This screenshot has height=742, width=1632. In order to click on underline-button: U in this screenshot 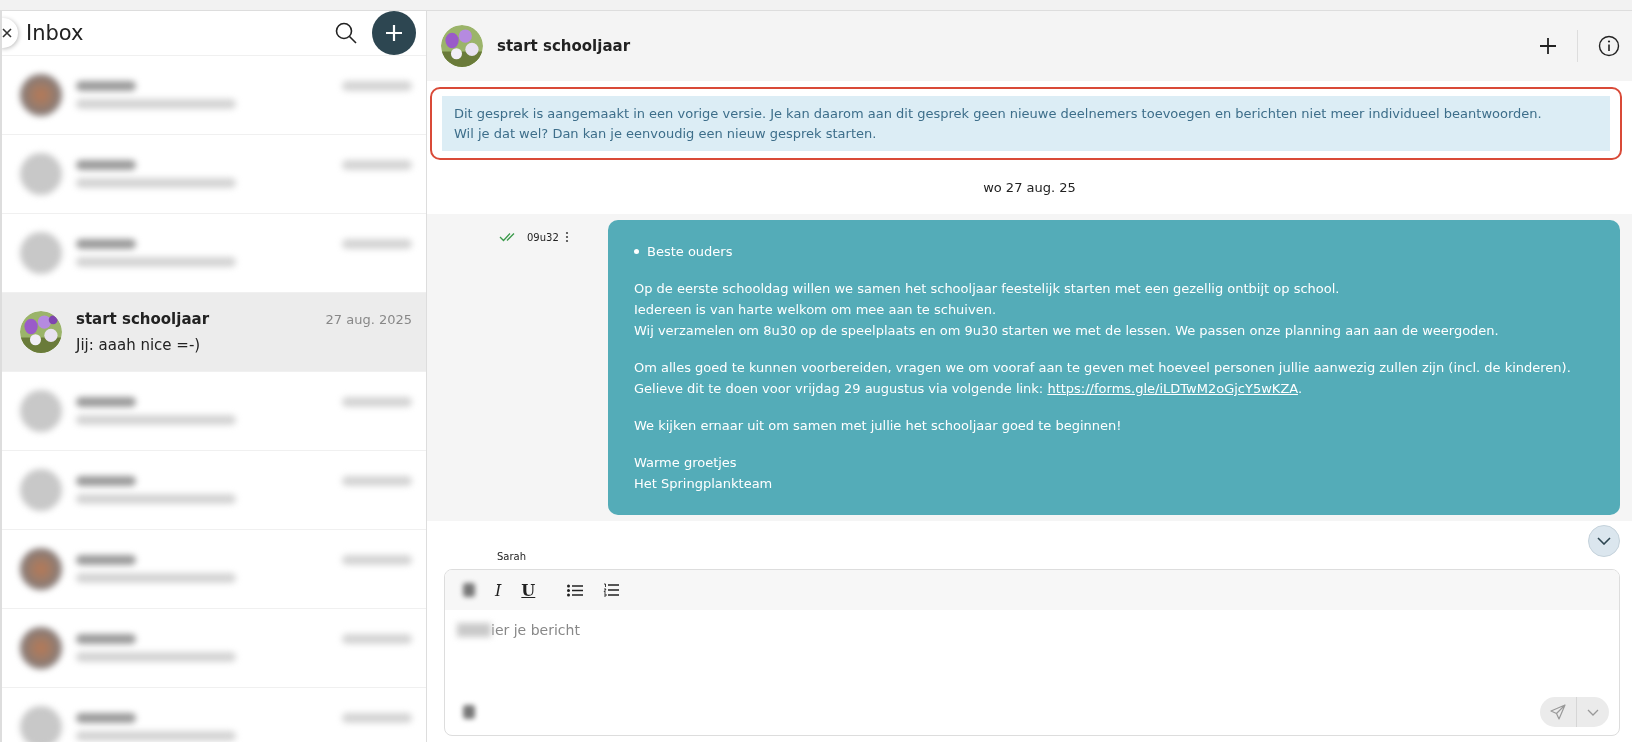, I will do `click(528, 590)`.